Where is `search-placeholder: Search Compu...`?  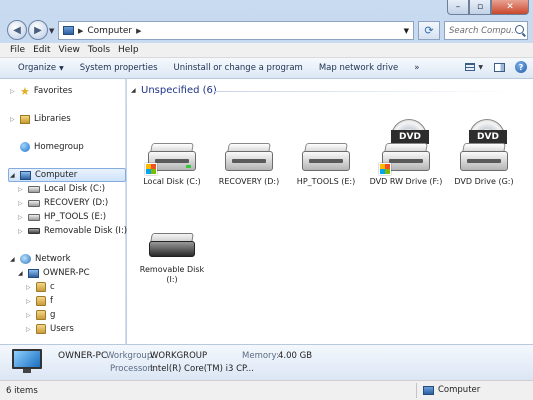 search-placeholder: Search Compu... is located at coordinates (482, 30).